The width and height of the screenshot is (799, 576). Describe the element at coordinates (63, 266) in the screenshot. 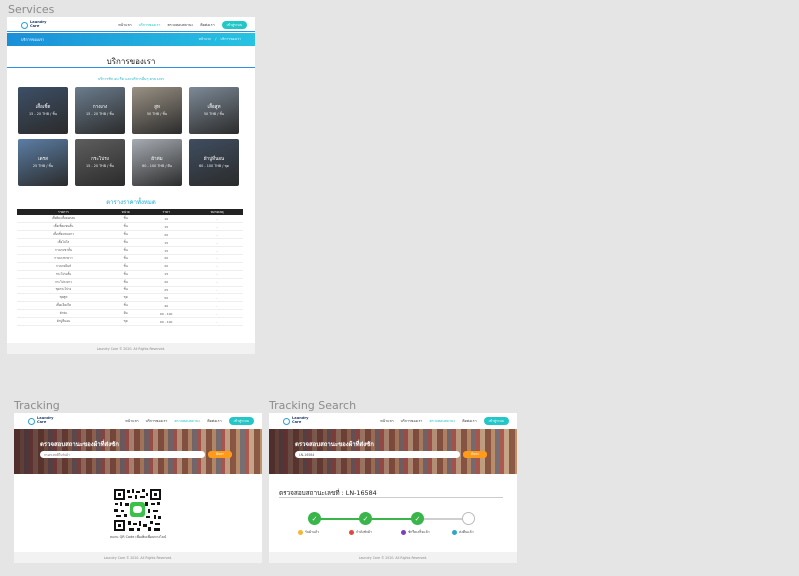

I see `table-cell: กางเกงยีนส์` at that location.